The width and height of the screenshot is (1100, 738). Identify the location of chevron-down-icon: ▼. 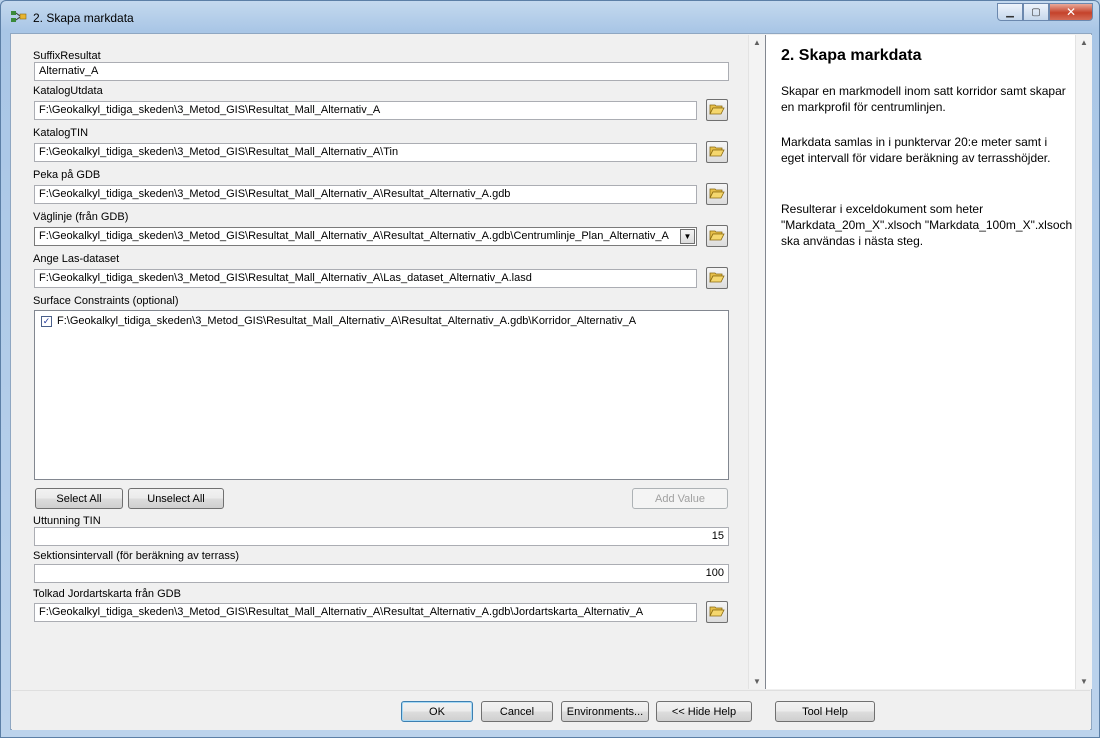
(687, 236).